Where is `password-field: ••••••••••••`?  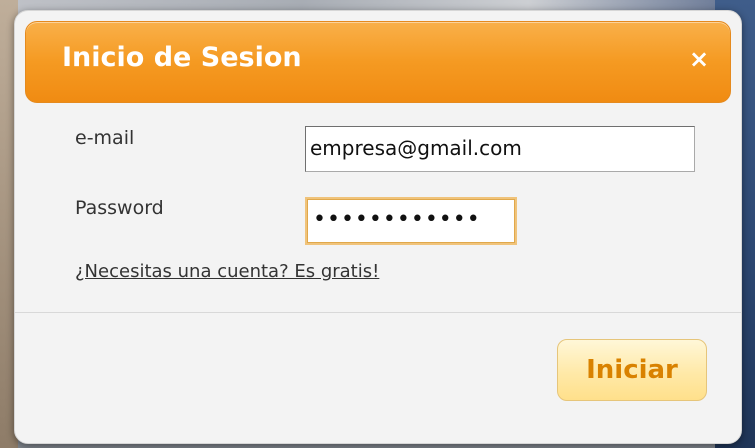
password-field: •••••••••••• is located at coordinates (411, 221).